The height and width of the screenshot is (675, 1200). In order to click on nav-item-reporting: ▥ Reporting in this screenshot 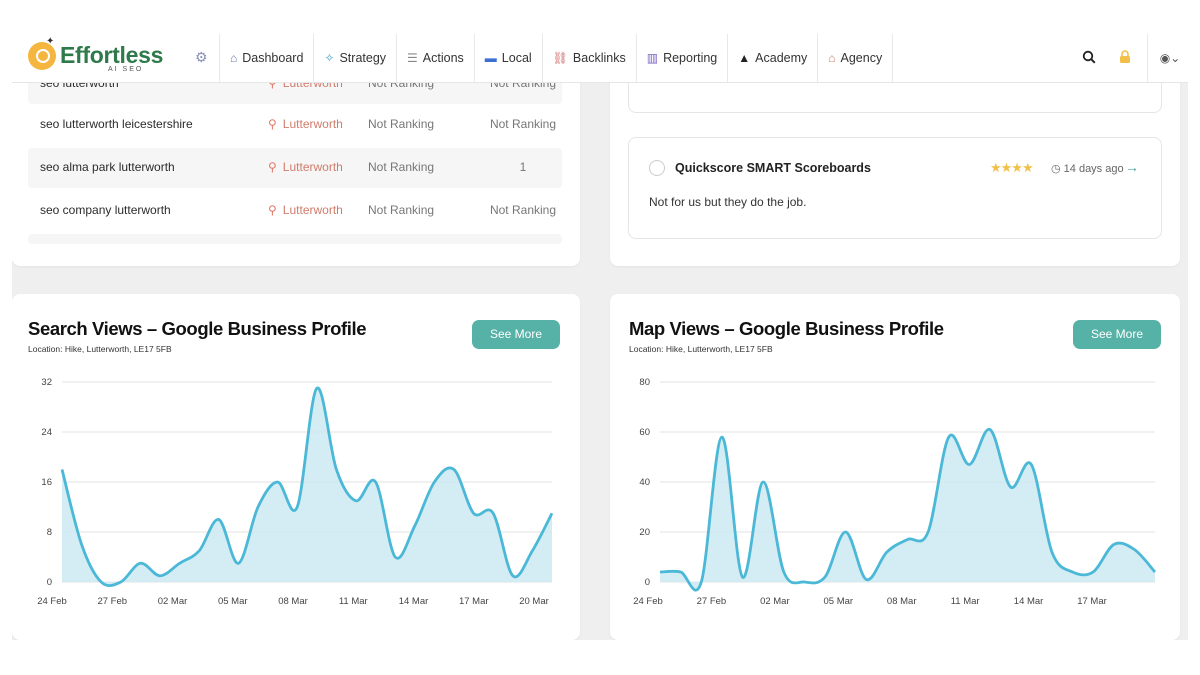, I will do `click(681, 58)`.